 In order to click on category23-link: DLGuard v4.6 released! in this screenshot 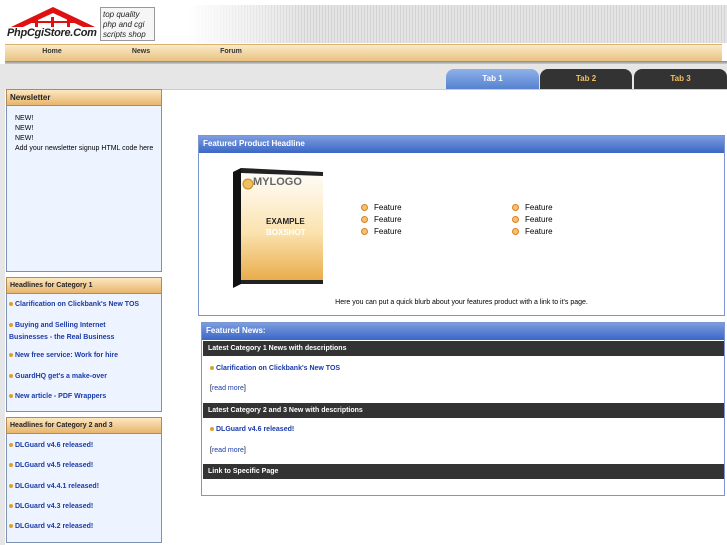, I will do `click(84, 446)`.